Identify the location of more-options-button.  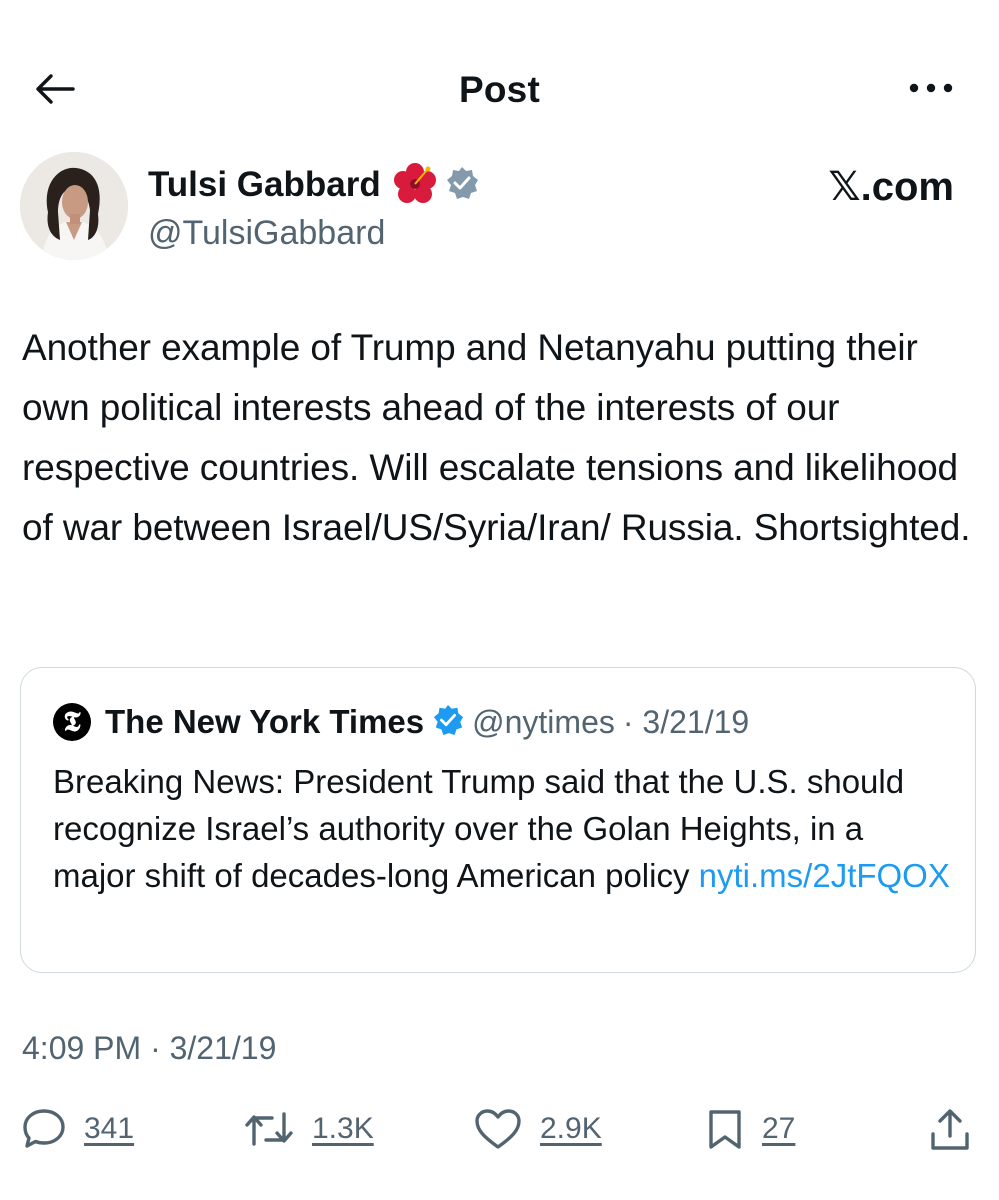
(931, 88).